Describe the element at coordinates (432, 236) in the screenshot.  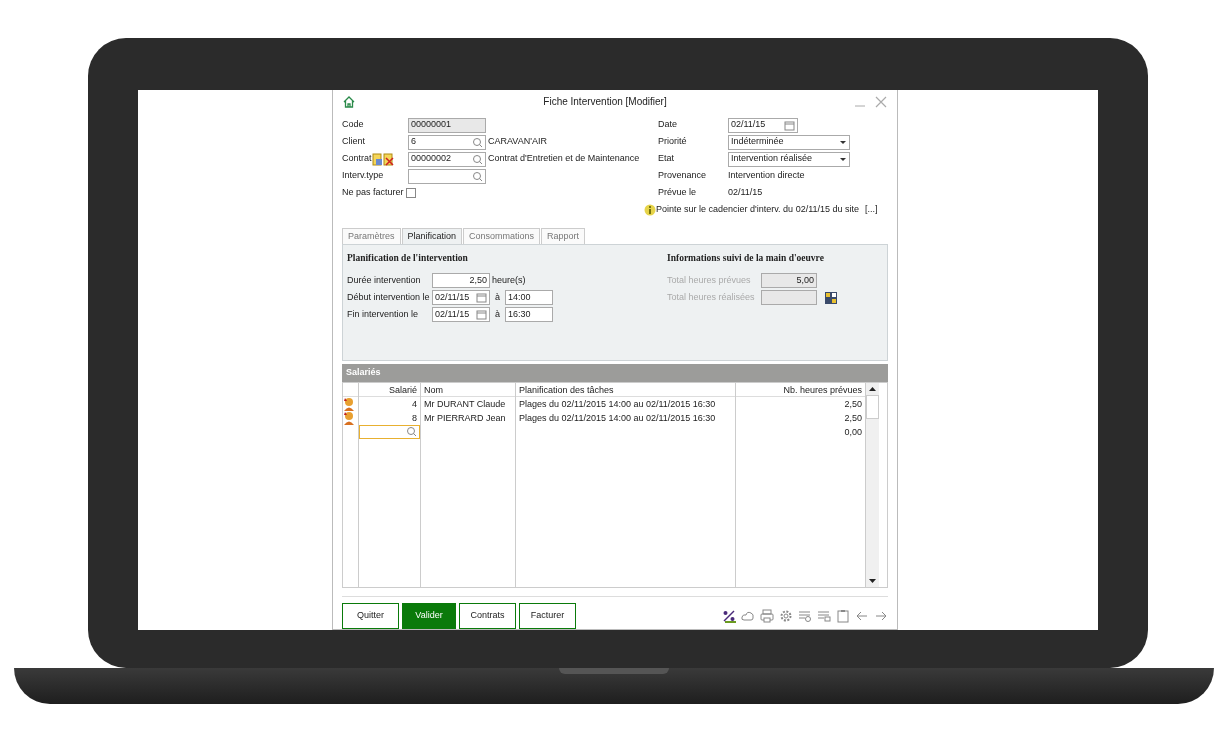
I see `tab: Planification` at that location.